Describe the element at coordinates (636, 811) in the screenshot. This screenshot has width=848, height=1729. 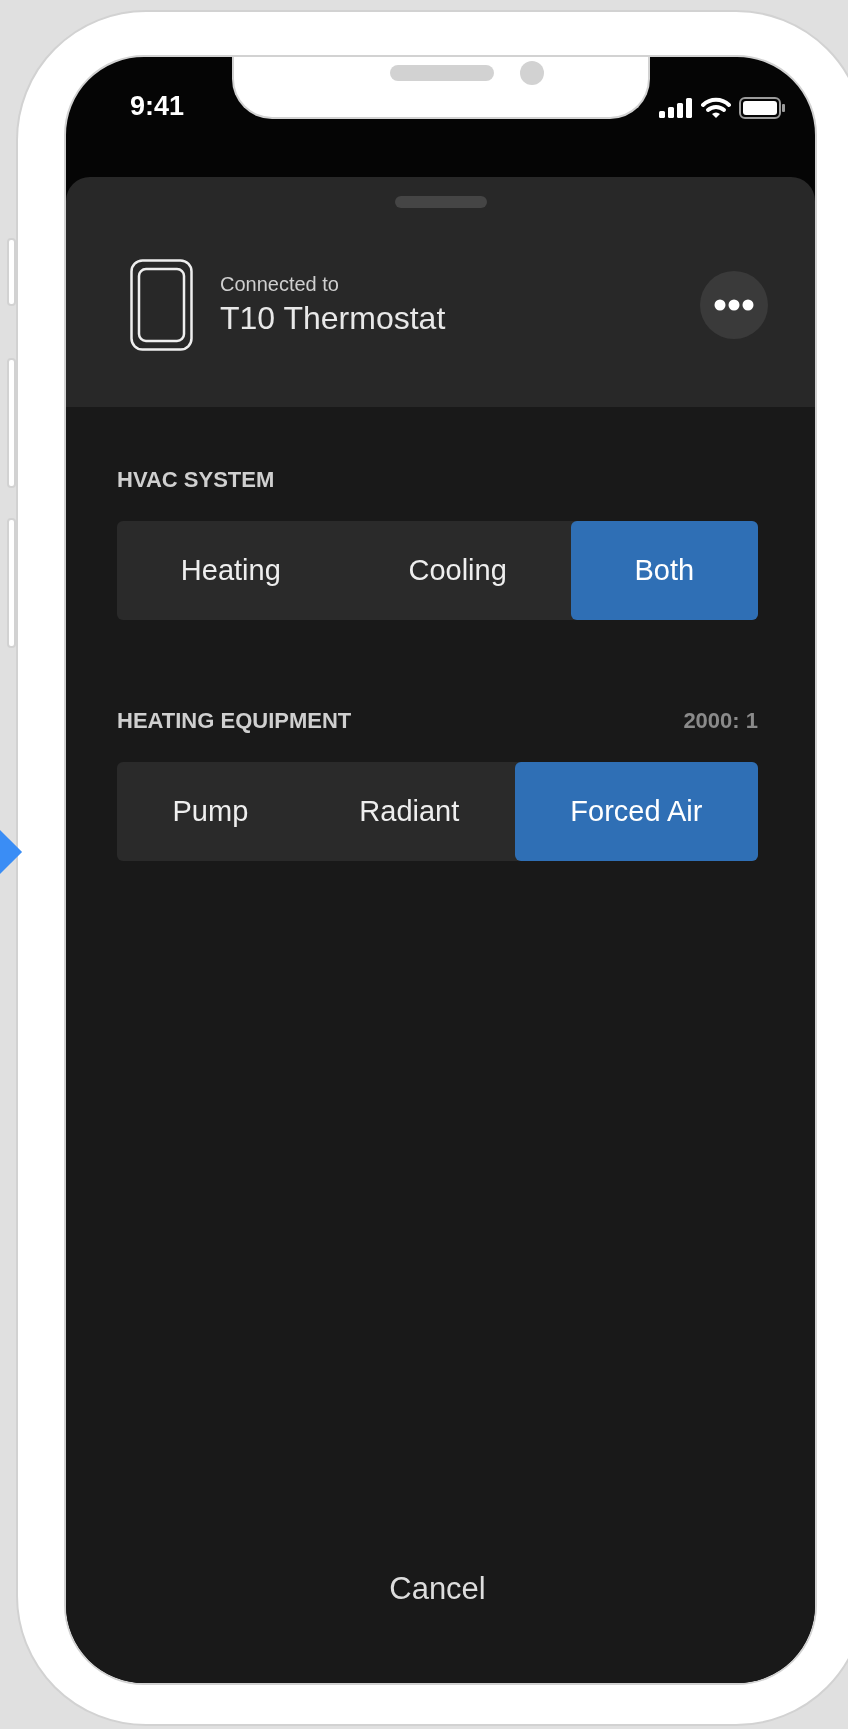
I see `segment-option: Forced Air` at that location.